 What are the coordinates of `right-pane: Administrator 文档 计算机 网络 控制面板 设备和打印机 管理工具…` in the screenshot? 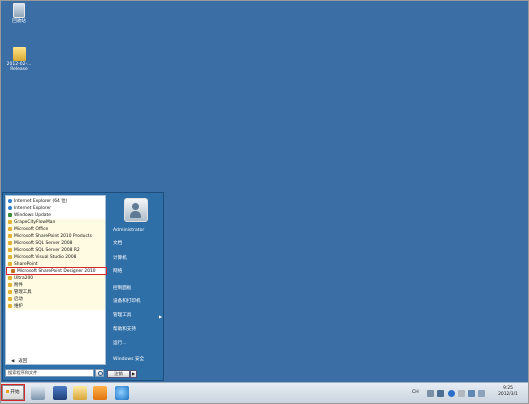 It's located at (134, 280).